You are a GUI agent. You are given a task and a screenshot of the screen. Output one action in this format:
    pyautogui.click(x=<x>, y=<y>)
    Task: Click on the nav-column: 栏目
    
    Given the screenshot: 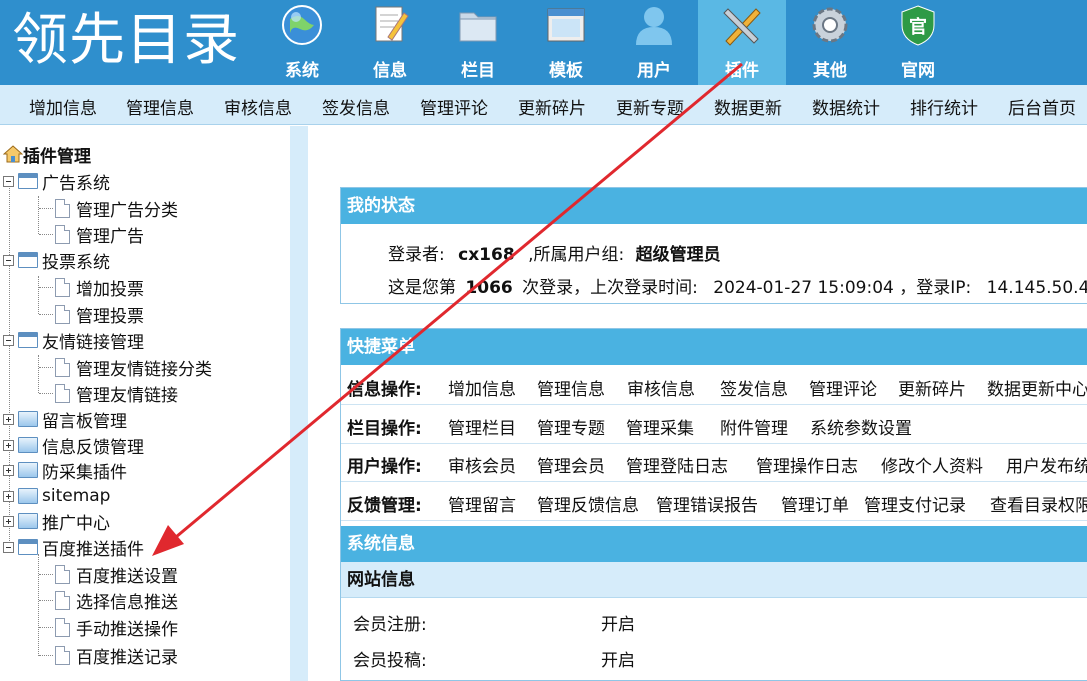 What is the action you would take?
    pyautogui.click(x=478, y=42)
    